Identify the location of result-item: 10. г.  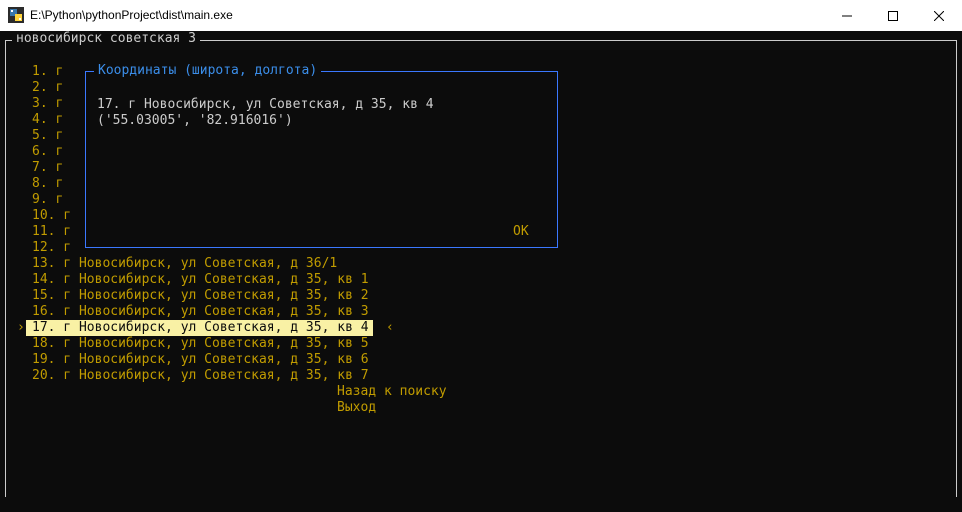
(51, 216).